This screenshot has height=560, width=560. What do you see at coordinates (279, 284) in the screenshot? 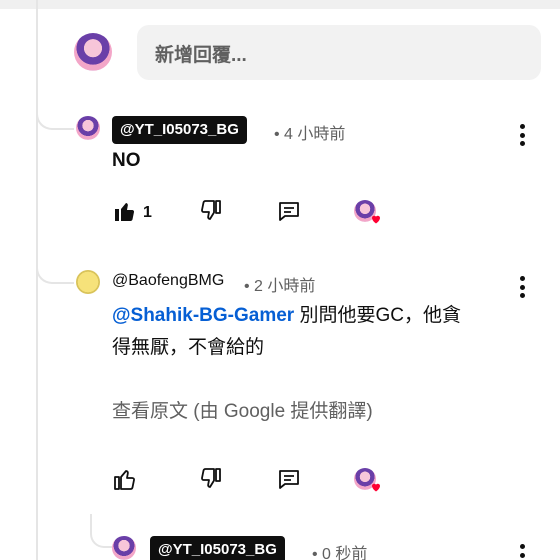
I see `comment-timestamp: • 2 小時前` at bounding box center [279, 284].